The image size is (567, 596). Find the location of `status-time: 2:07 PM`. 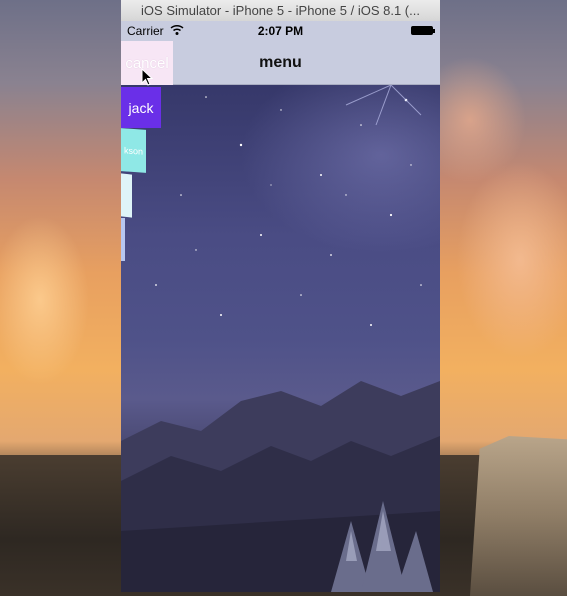

status-time: 2:07 PM is located at coordinates (280, 31).